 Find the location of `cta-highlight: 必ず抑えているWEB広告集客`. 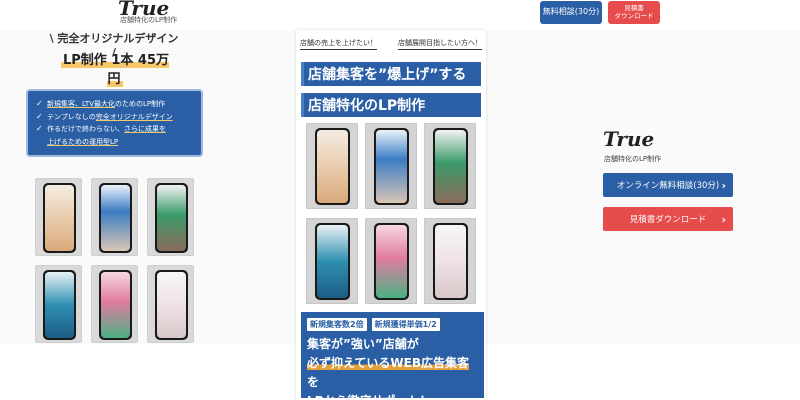

cta-highlight: 必ず抑えているWEB広告集客 is located at coordinates (388, 363).